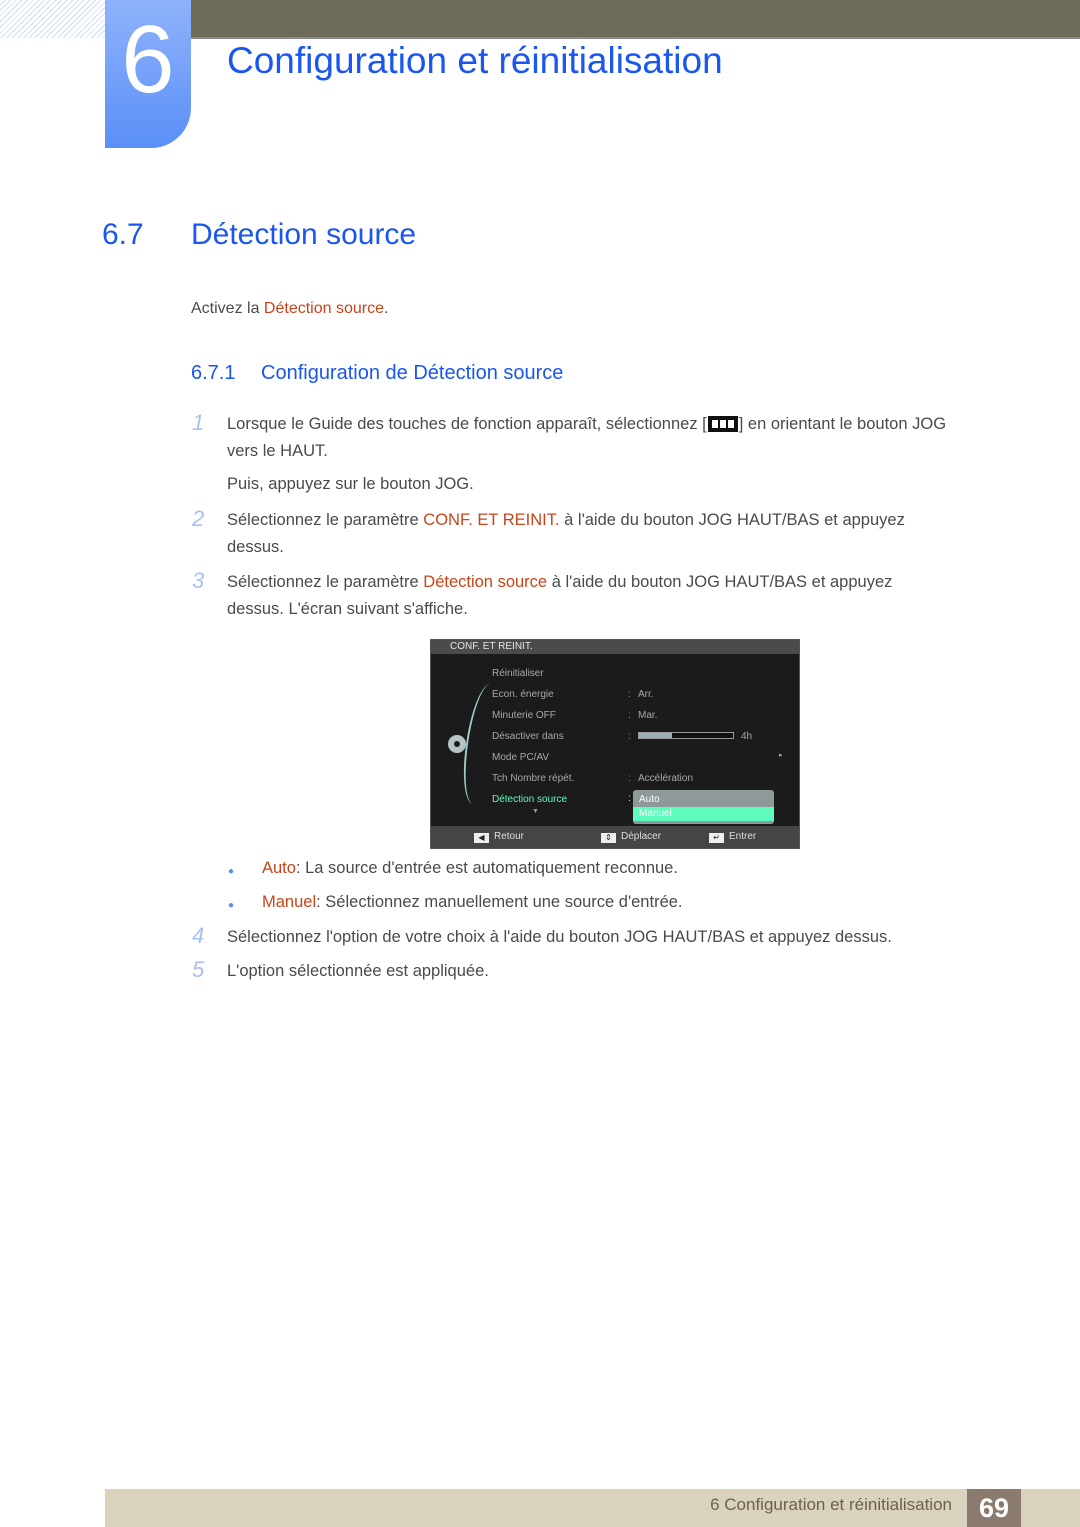 The height and width of the screenshot is (1527, 1080). Describe the element at coordinates (491, 520) in the screenshot. I see `step-highlight: CONF. ET REINIT.` at that location.